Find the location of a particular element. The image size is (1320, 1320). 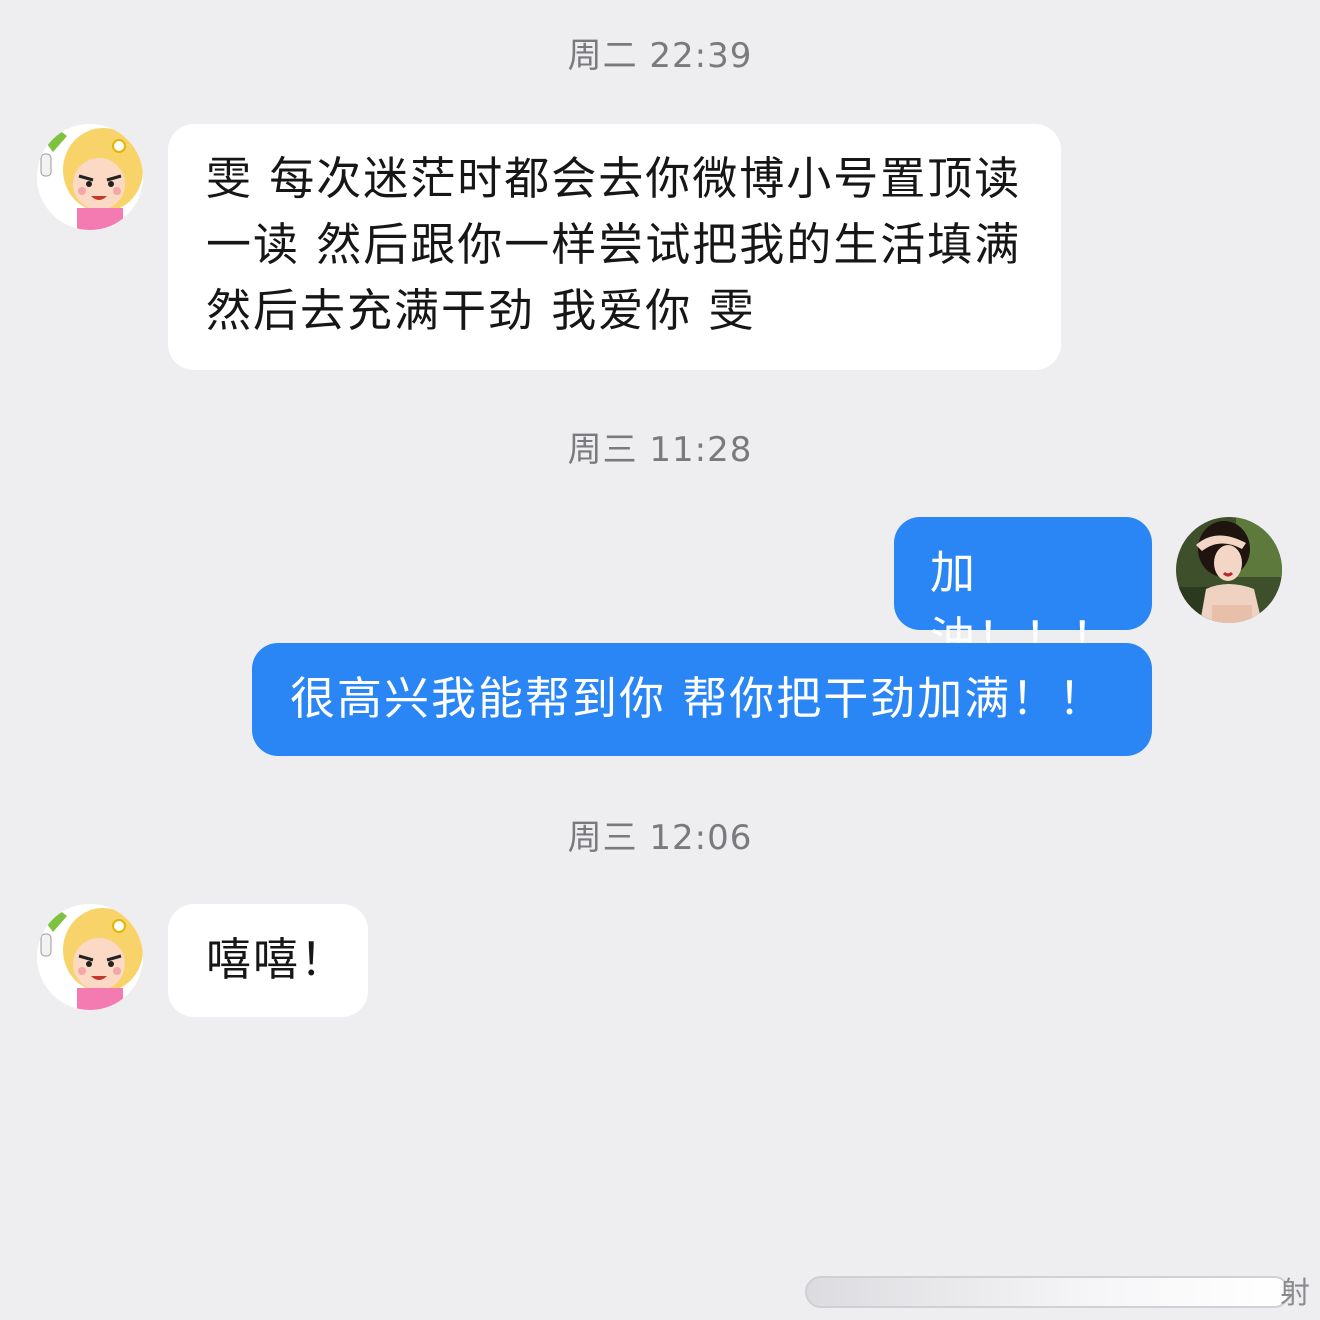

message-bubble-outgoing: 很高兴我能帮到你 帮你把干劲加满！！ is located at coordinates (702, 699).